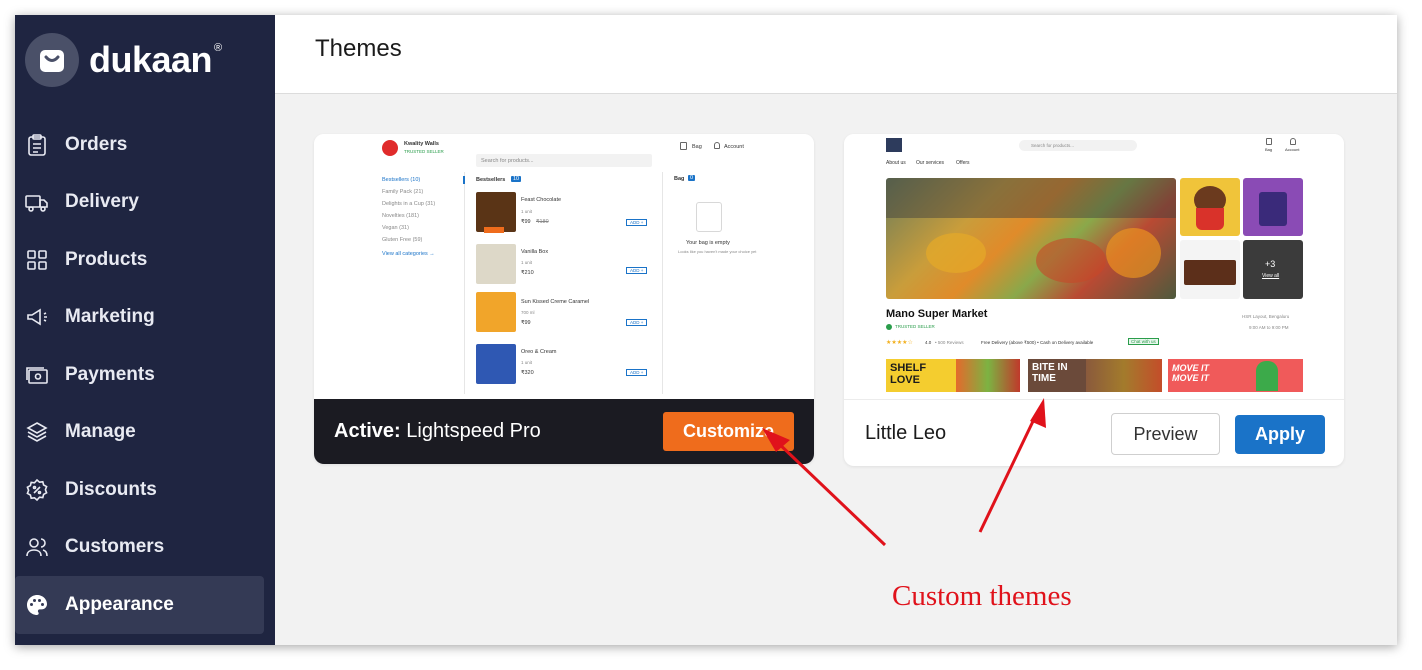 This screenshot has height=670, width=1422. I want to click on banner-text: MOVE IT MOVE IT, so click(1191, 373).